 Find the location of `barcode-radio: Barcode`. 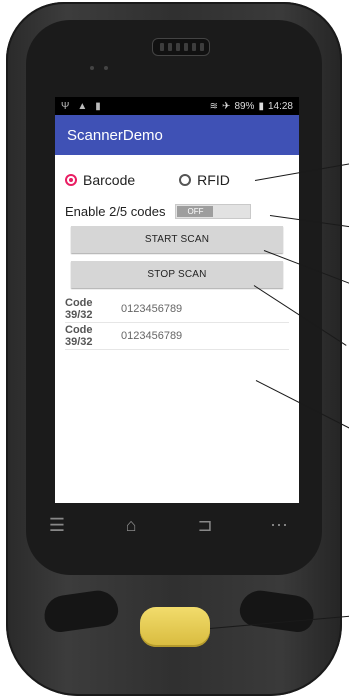

barcode-radio: Barcode is located at coordinates (100, 180).